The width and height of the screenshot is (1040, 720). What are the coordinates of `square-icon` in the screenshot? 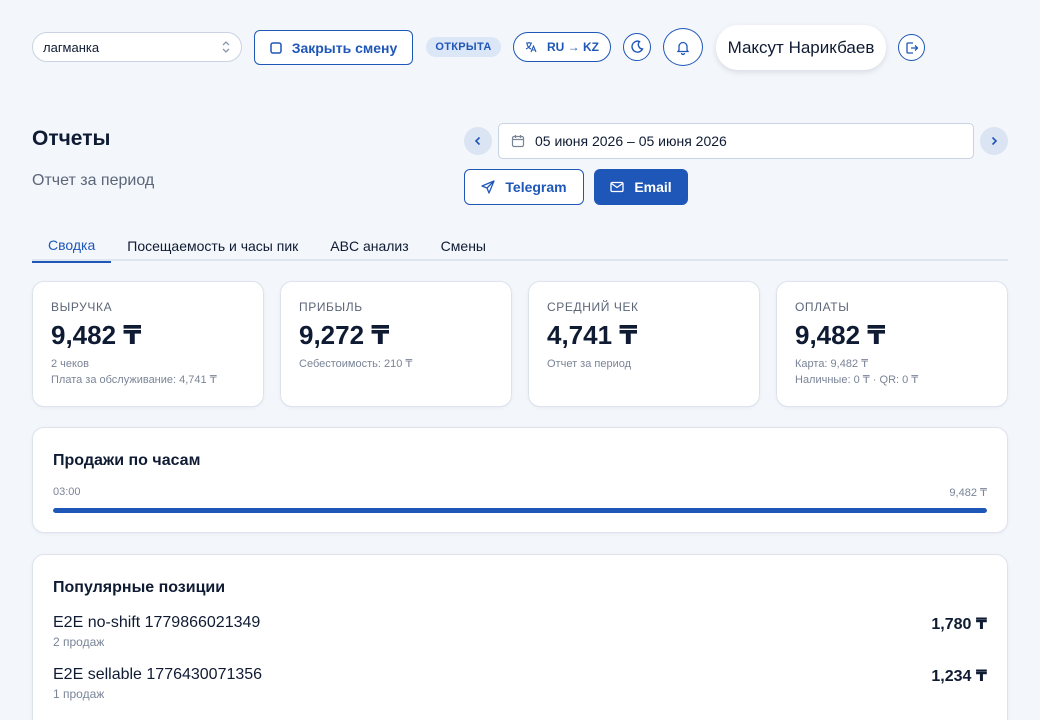 It's located at (275, 47).